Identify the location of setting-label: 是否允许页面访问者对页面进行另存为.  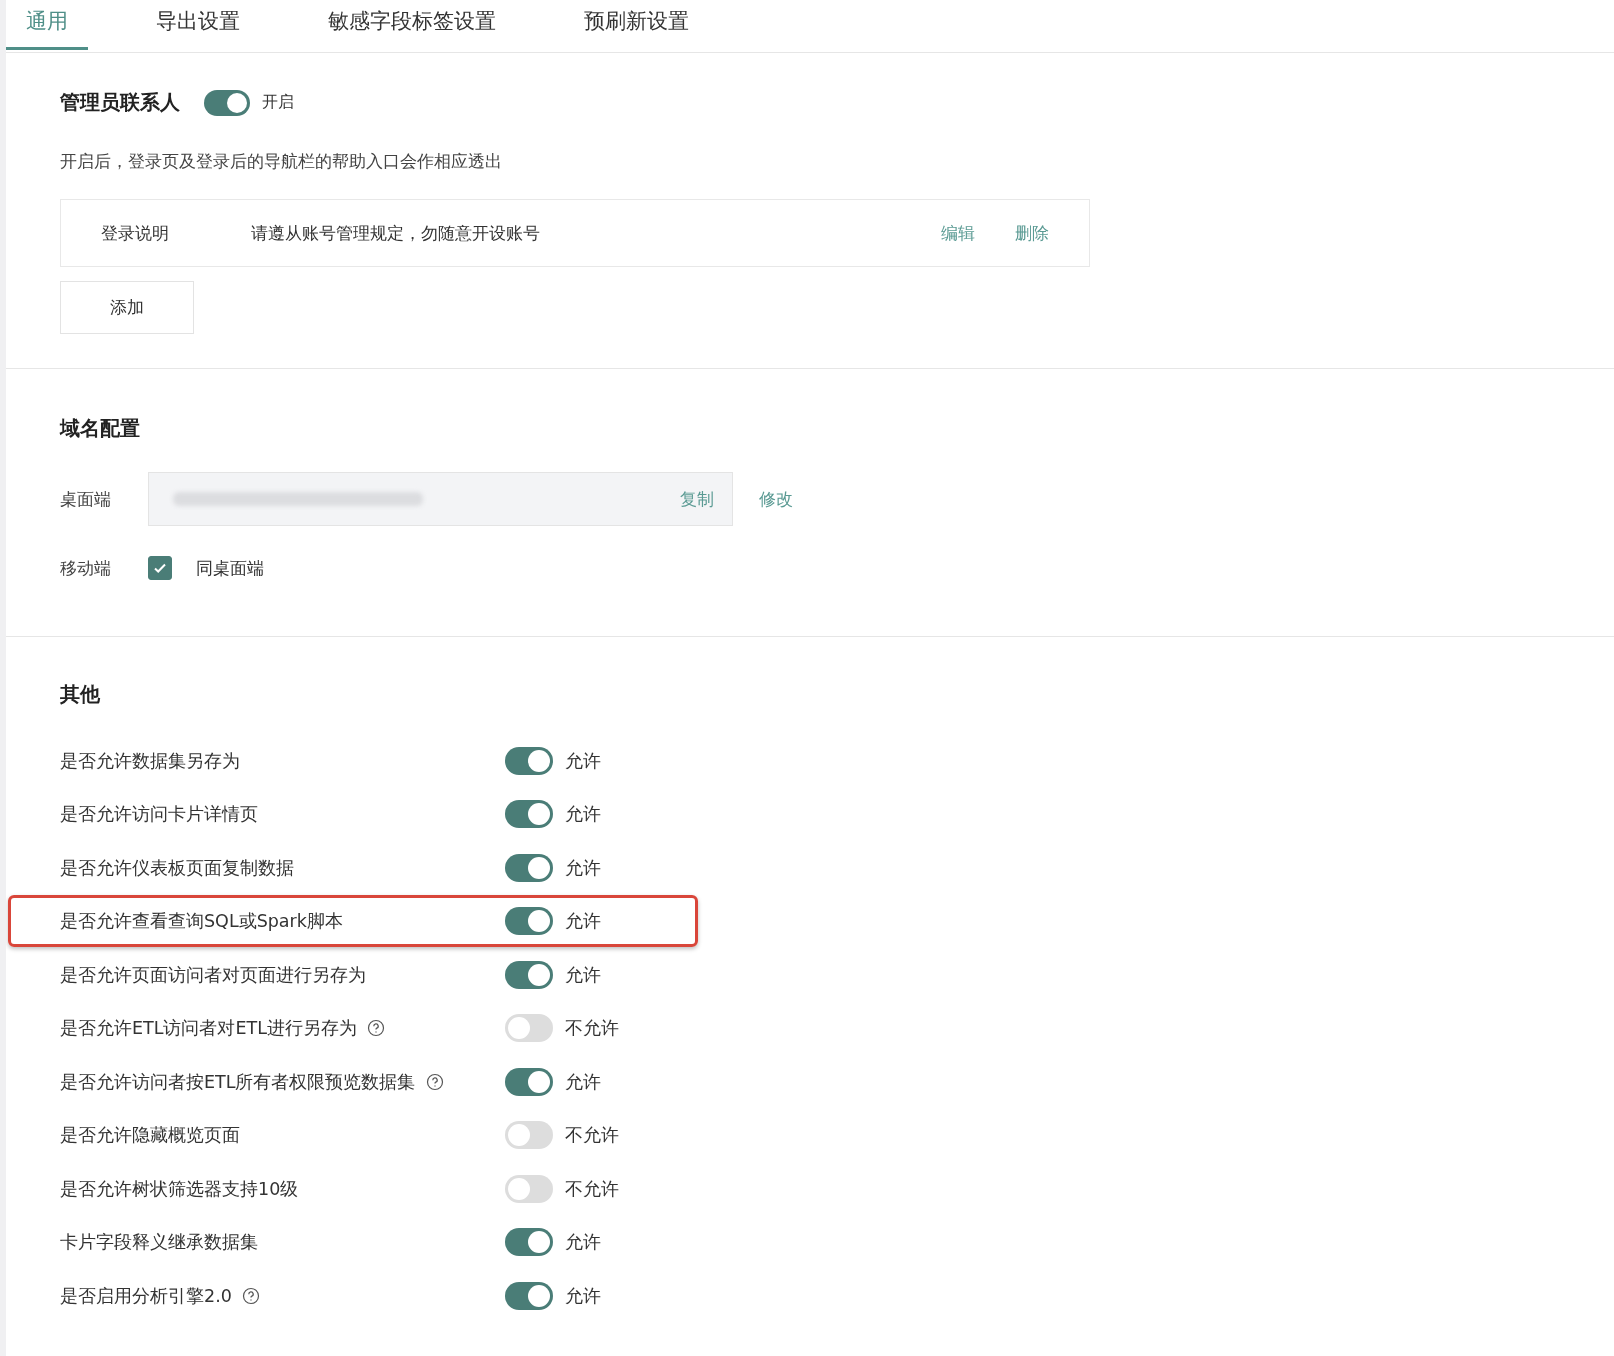
(213, 975).